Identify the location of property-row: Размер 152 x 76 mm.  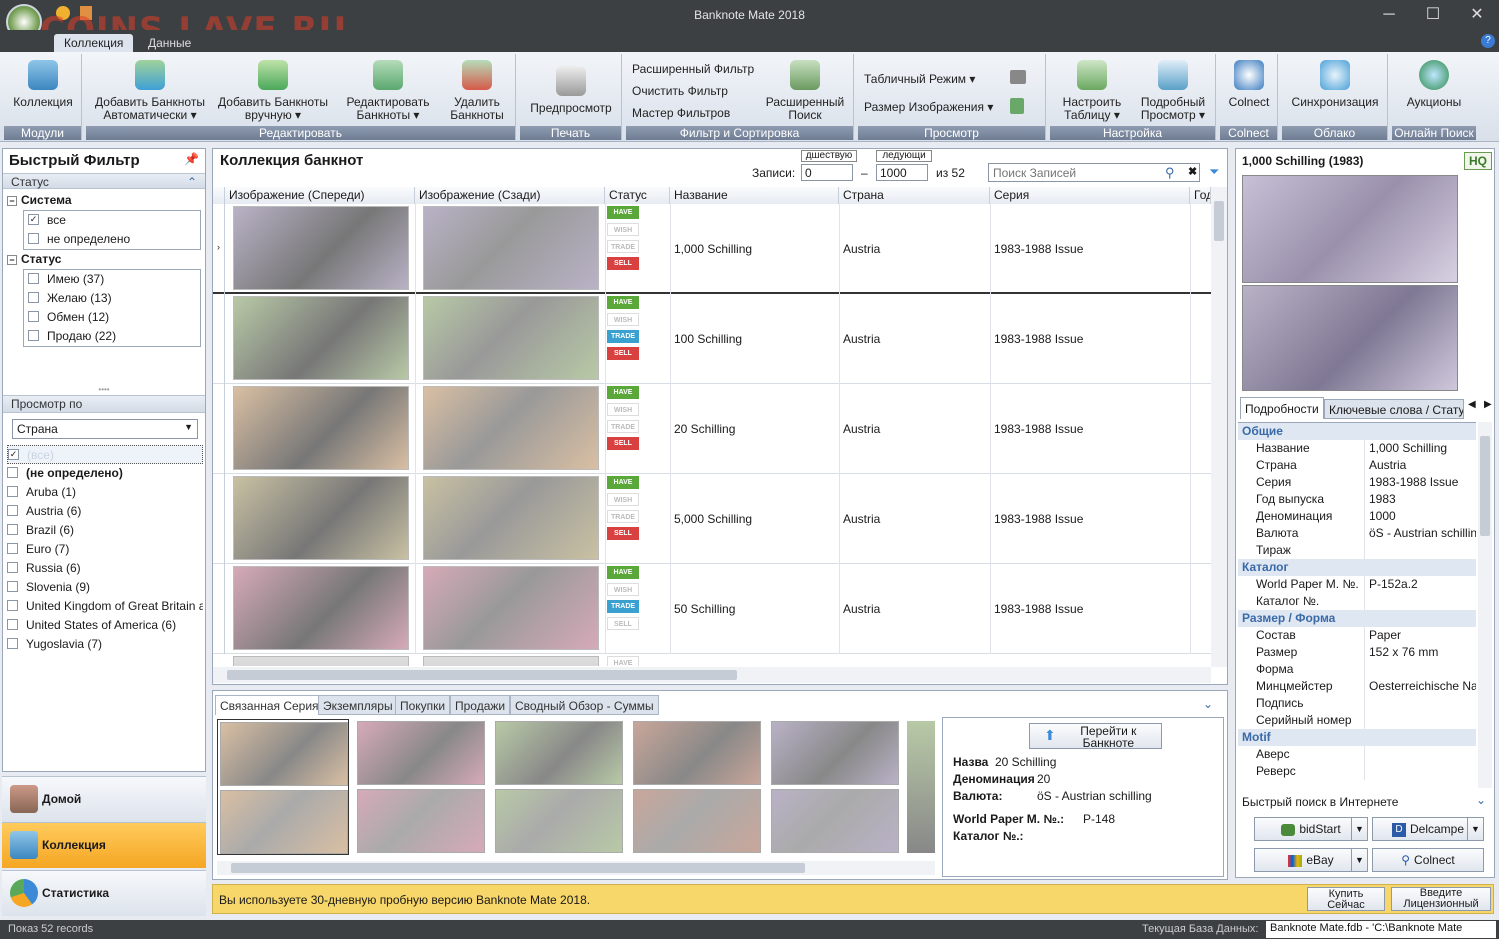
(1357, 652).